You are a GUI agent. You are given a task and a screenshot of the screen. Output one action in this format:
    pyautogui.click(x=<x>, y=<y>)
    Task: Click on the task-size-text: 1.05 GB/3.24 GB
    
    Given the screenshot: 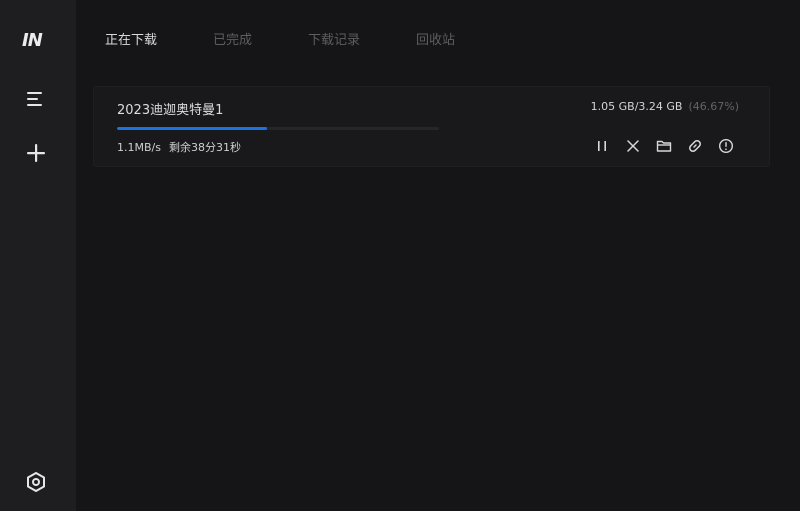 What is the action you would take?
    pyautogui.click(x=636, y=106)
    